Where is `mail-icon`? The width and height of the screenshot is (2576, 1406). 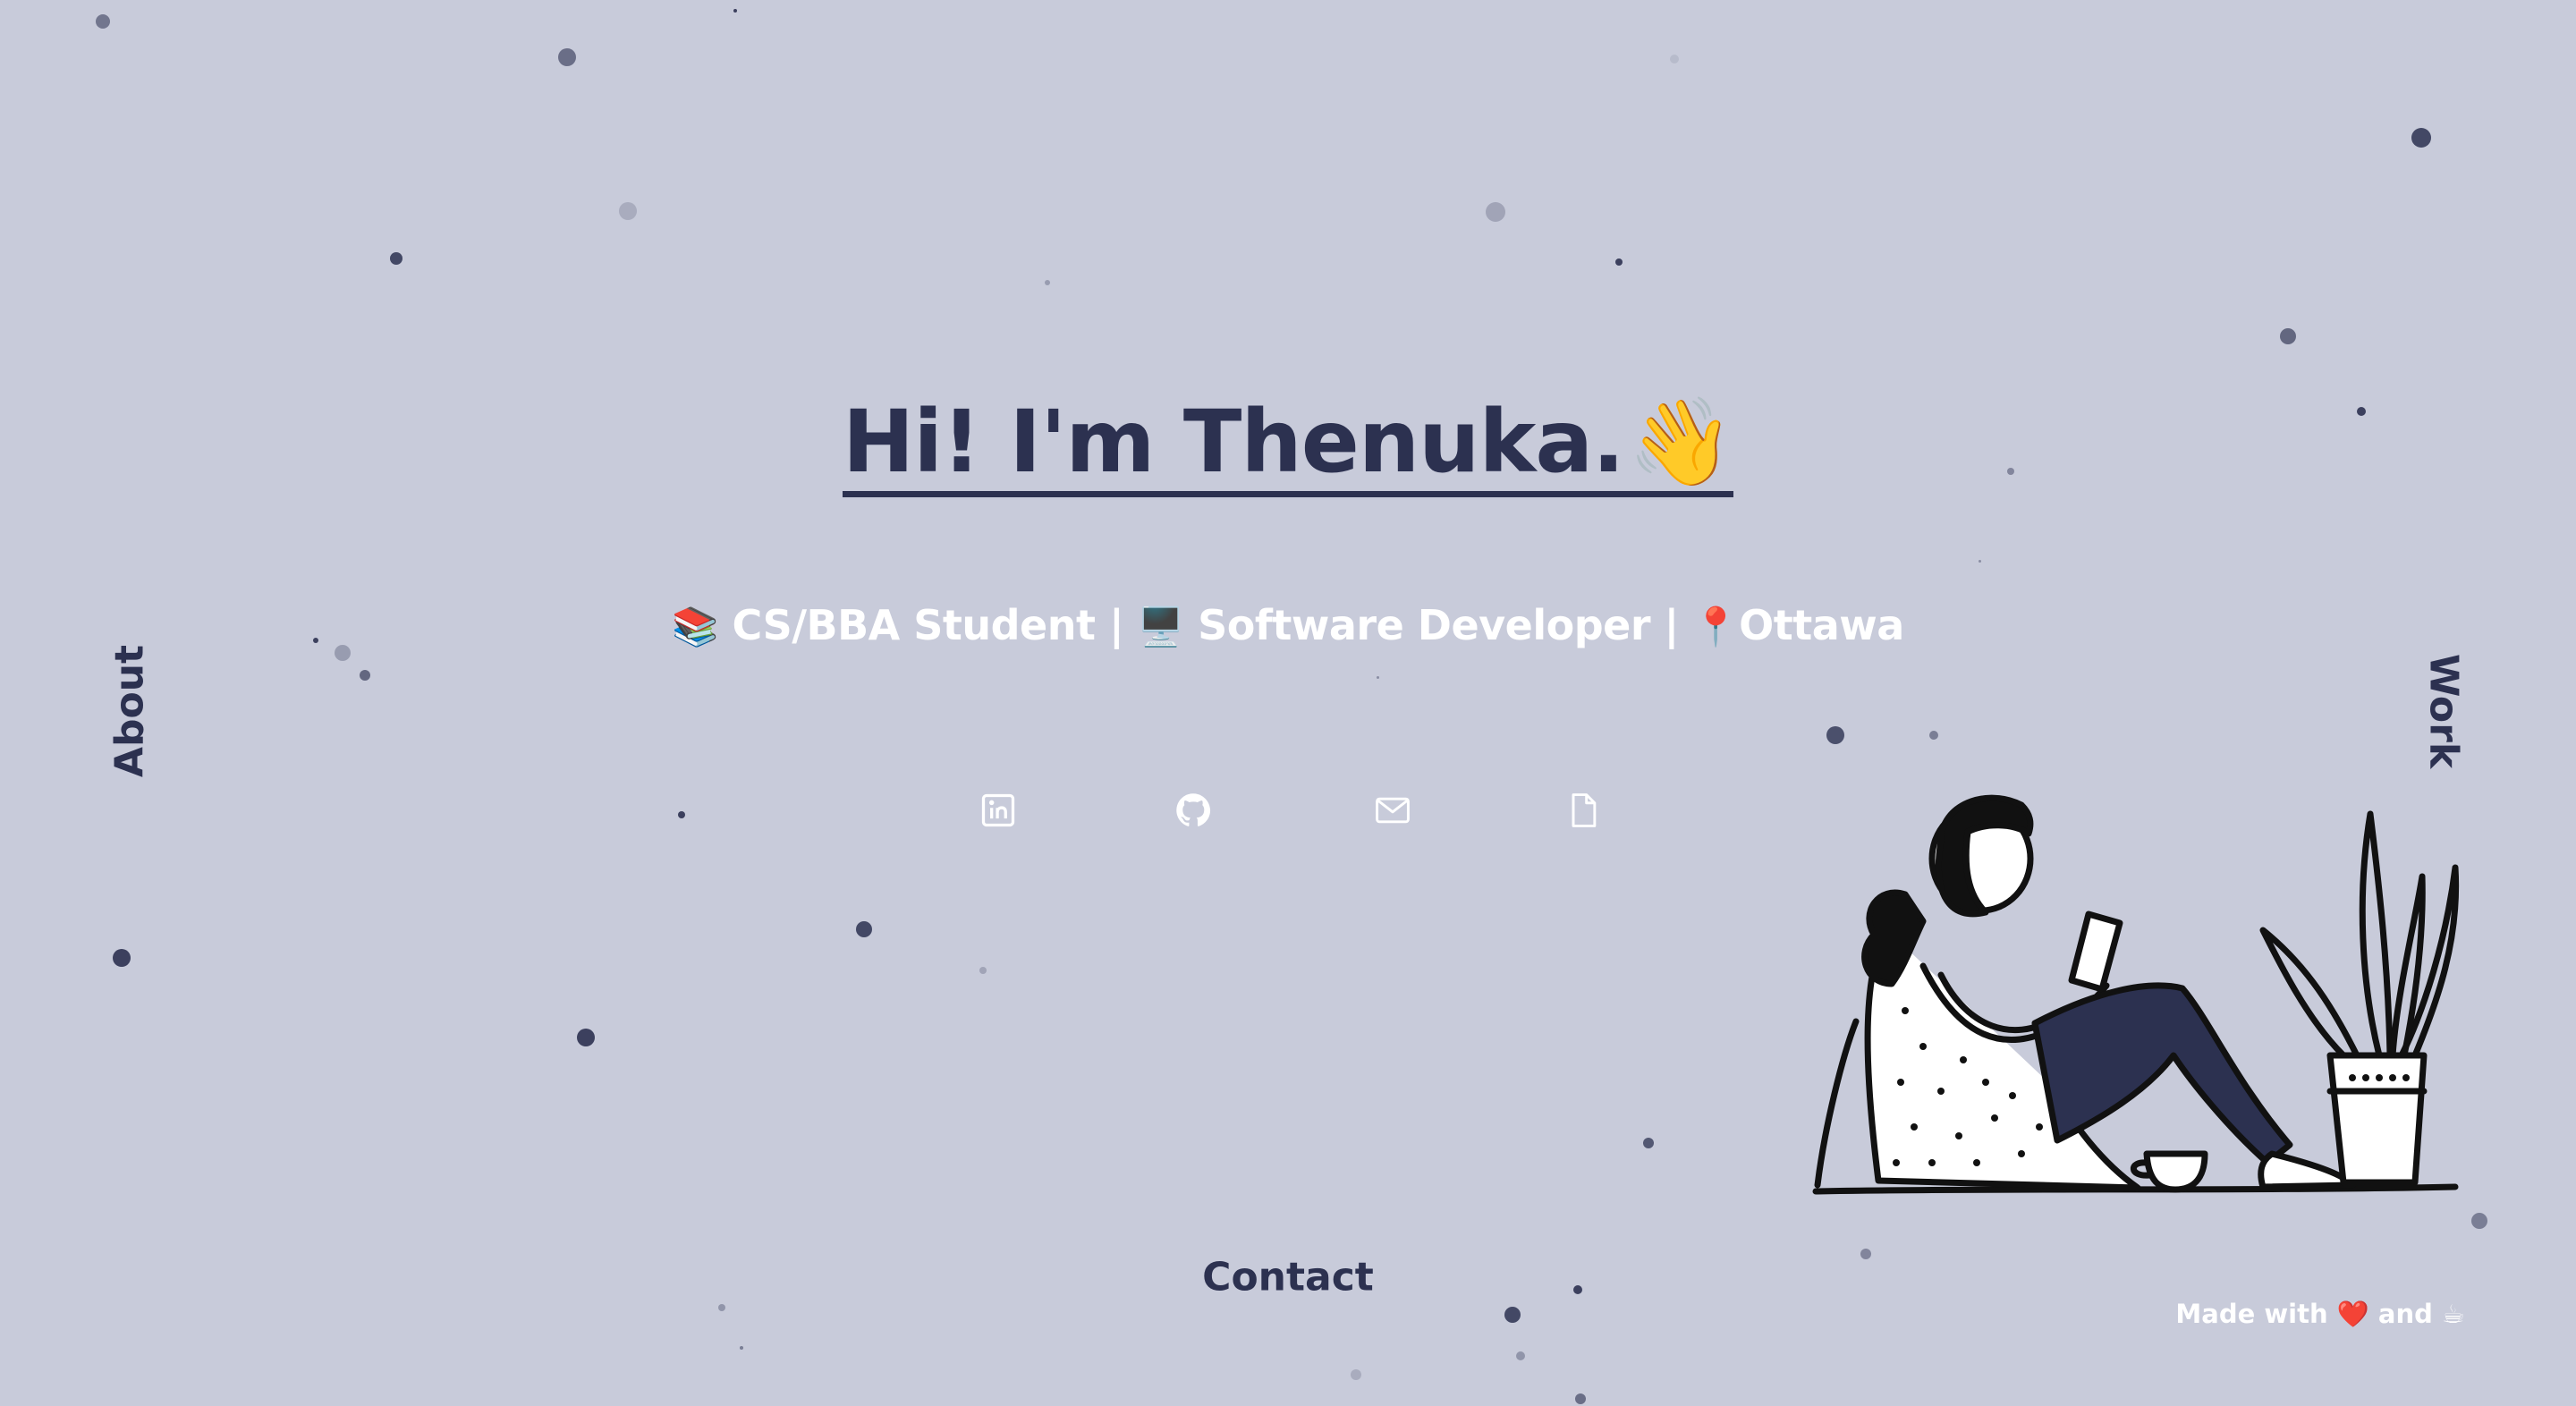
mail-icon is located at coordinates (1393, 811).